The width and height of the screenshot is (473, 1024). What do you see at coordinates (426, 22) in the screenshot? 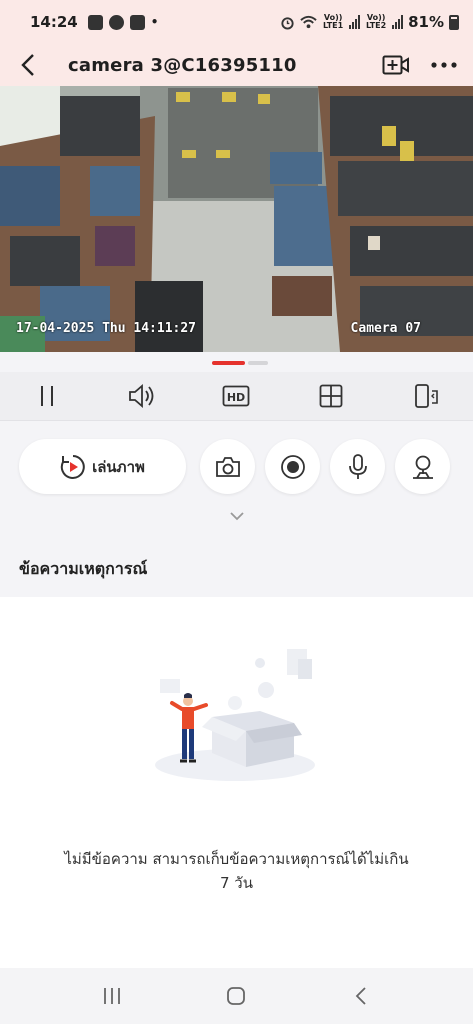
I see `battery-percent: 81%` at bounding box center [426, 22].